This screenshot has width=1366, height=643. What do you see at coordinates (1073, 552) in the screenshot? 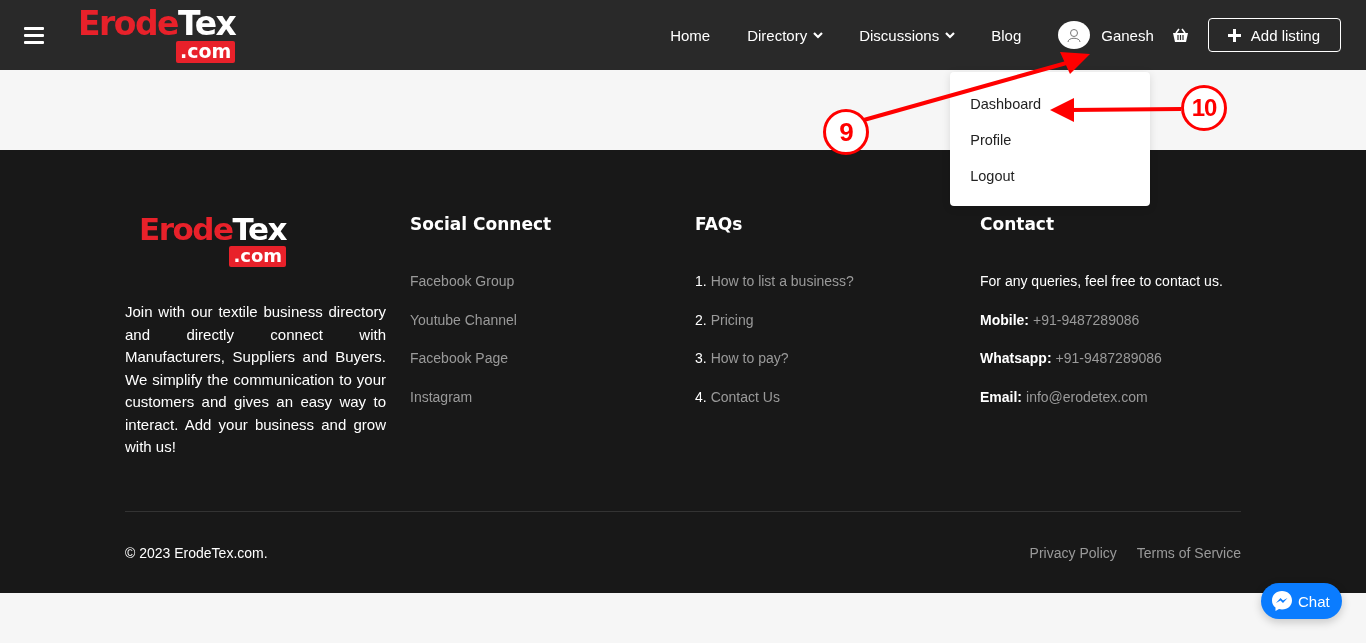
I see `legal-link: Privacy Policy` at bounding box center [1073, 552].